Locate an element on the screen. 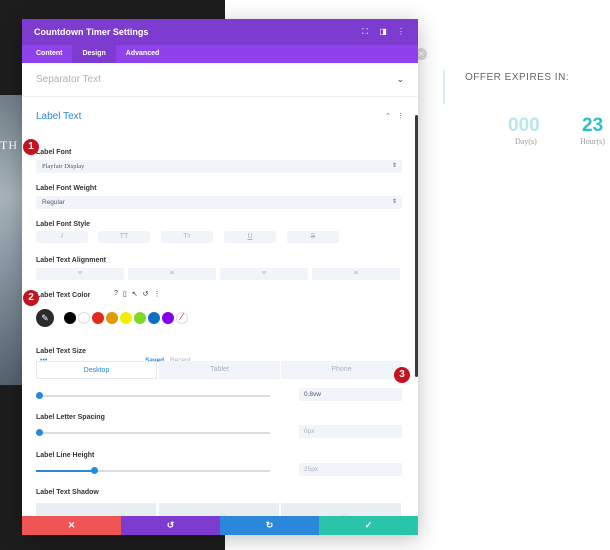 The width and height of the screenshot is (610, 550). line-height-slider is located at coordinates (153, 470).